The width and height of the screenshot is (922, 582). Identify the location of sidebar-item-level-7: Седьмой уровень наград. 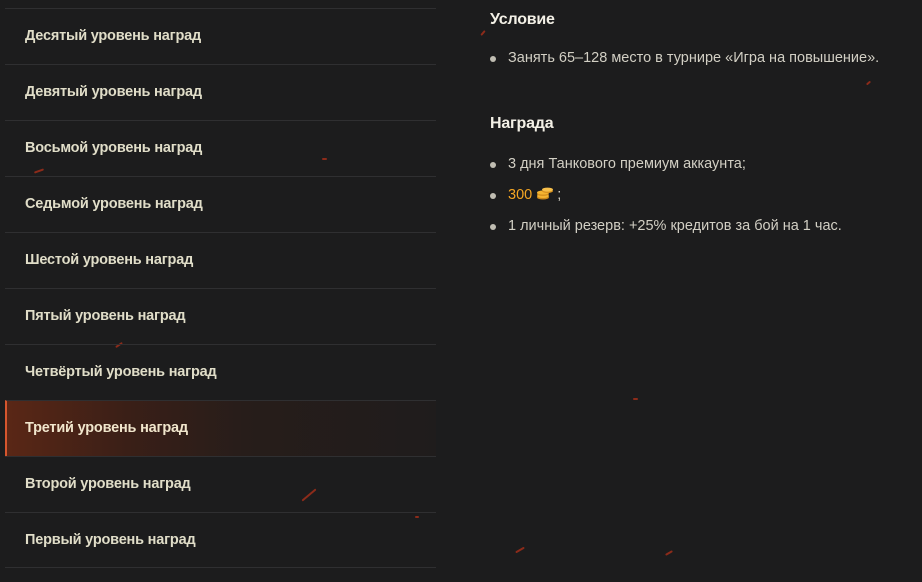
(220, 204).